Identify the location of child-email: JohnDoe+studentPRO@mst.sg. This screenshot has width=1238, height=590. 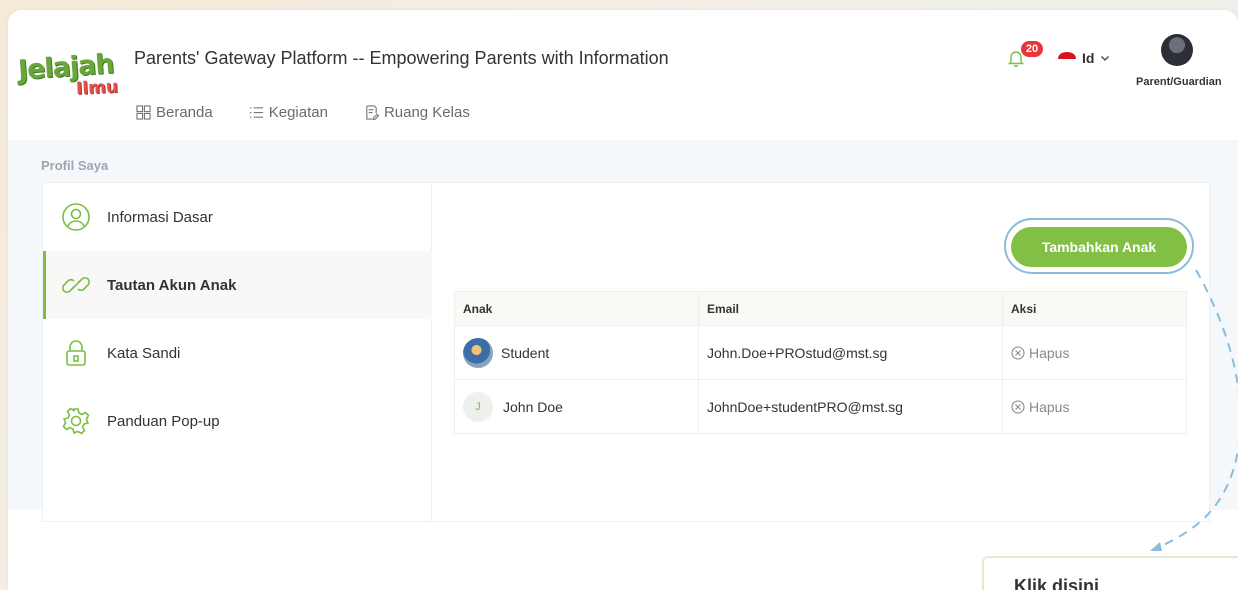
(850, 406).